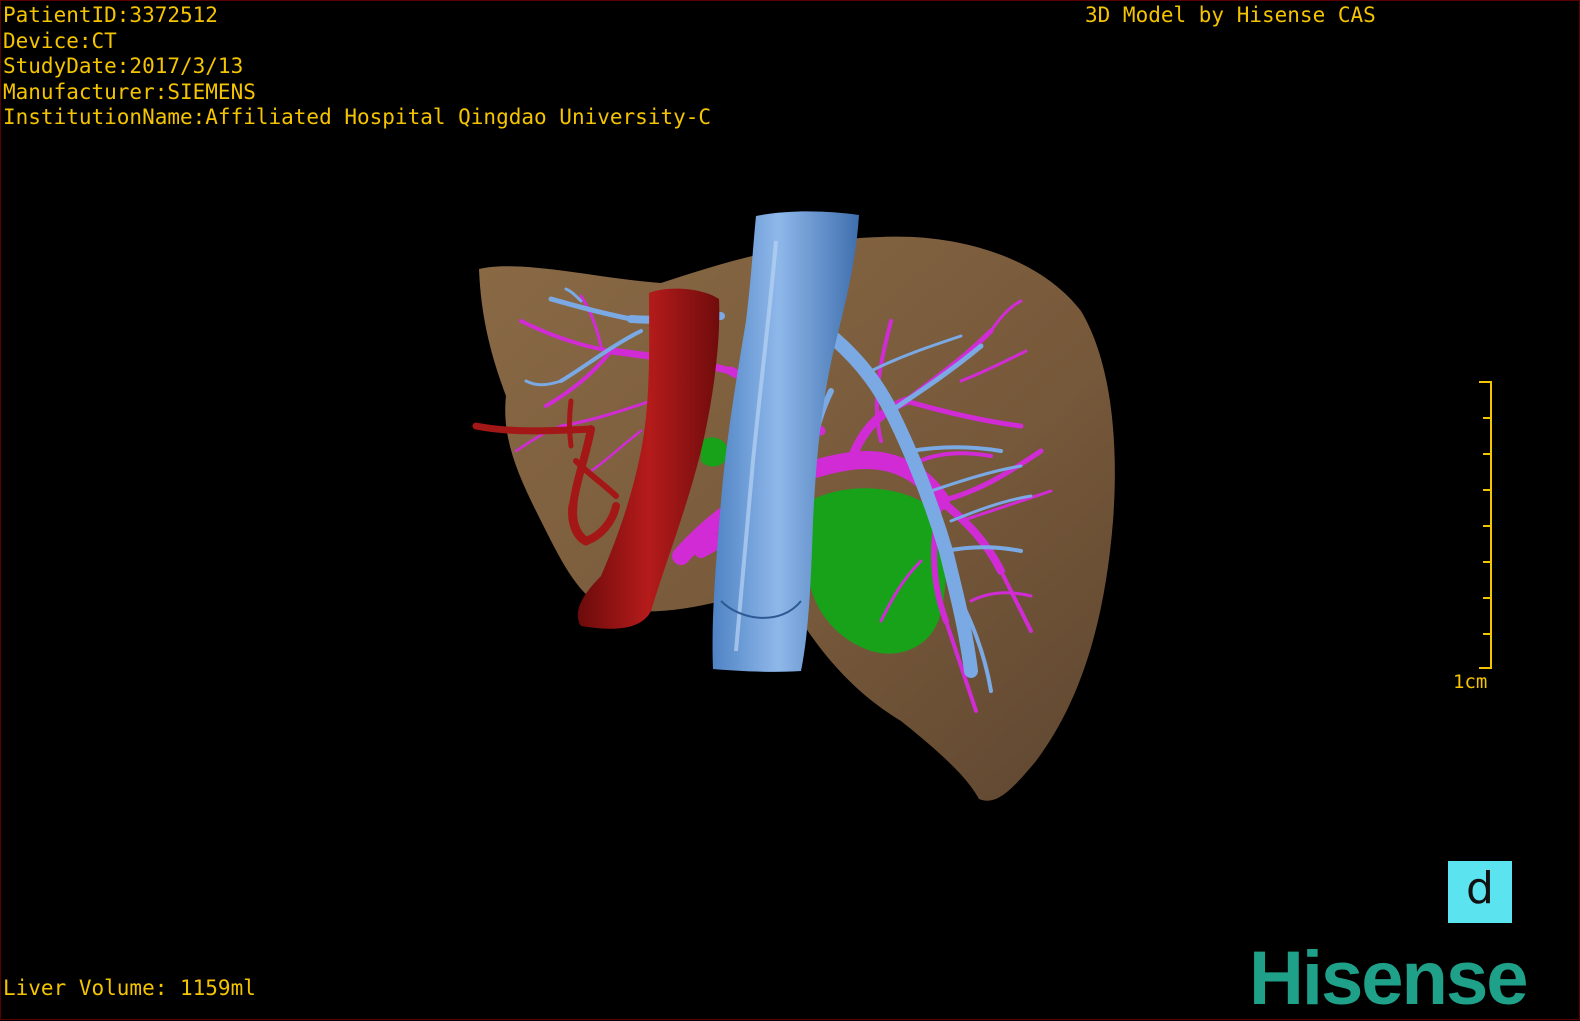 The image size is (1580, 1021). I want to click on scale-bar, so click(1485, 525).